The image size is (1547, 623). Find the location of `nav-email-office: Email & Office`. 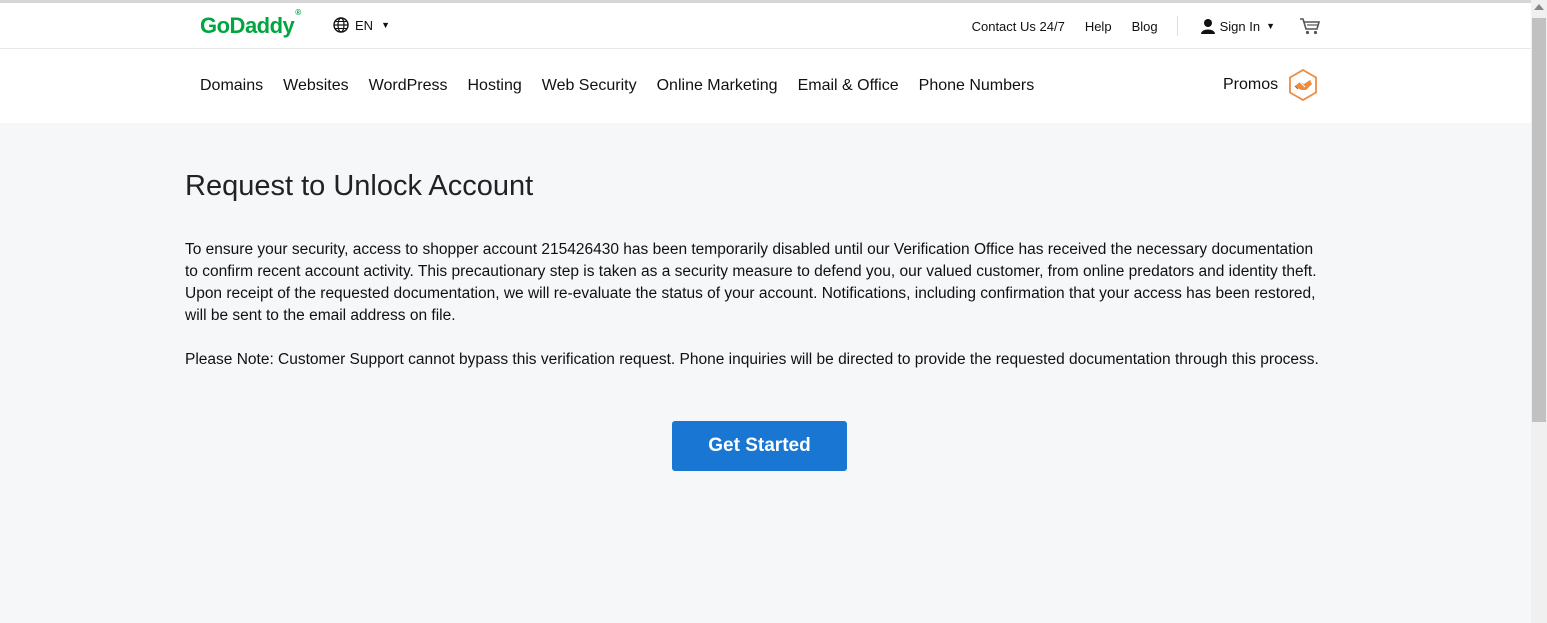

nav-email-office: Email & Office is located at coordinates (848, 86).